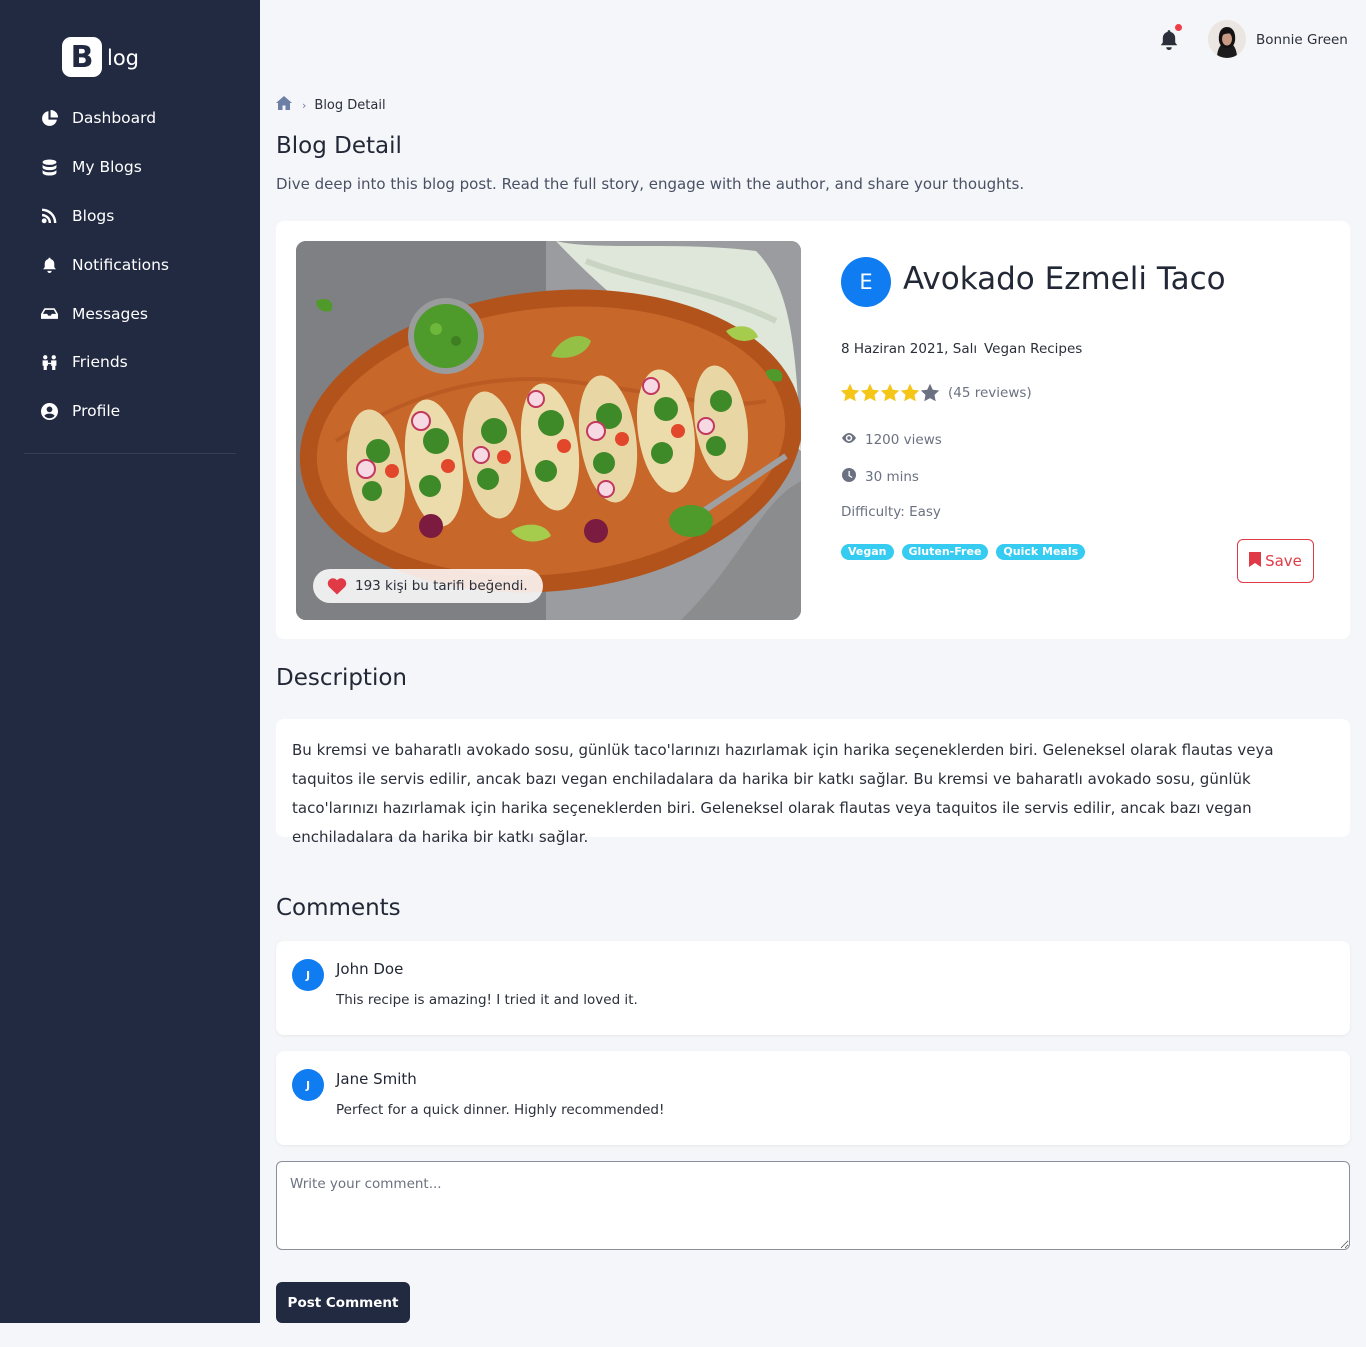 This screenshot has height=1347, width=1366. Describe the element at coordinates (304, 105) in the screenshot. I see `chevron-right-icon: ›` at that location.